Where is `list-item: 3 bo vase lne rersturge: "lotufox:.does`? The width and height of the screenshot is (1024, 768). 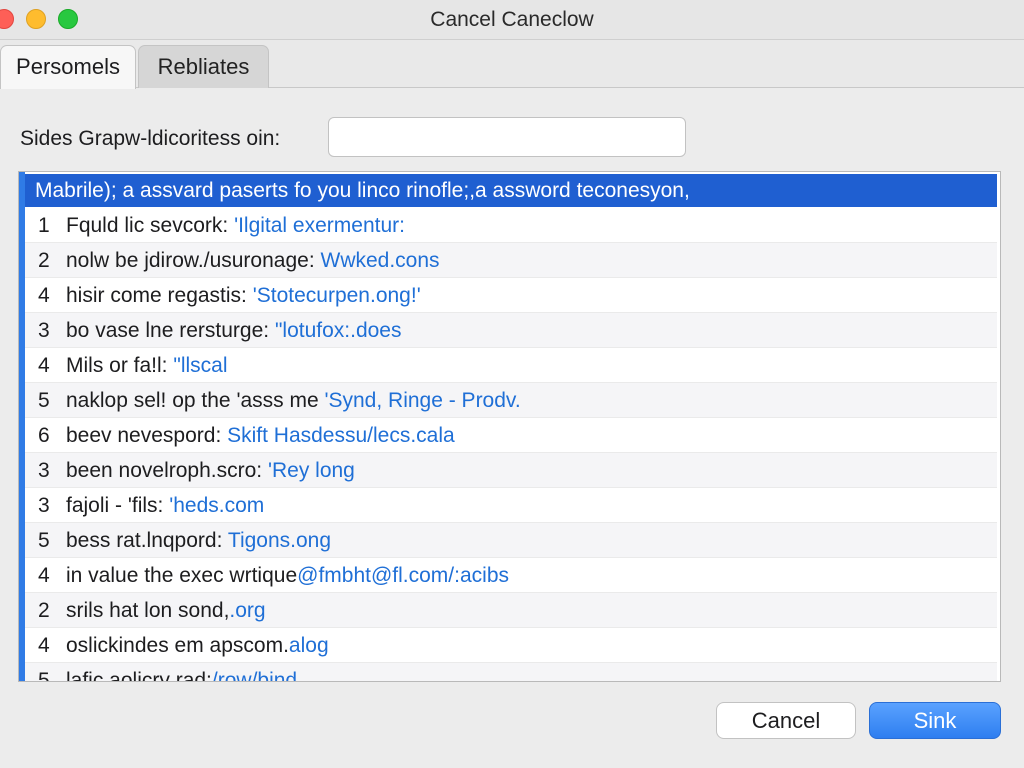 list-item: 3 bo vase lne rersturge: "lotufox:.does is located at coordinates (511, 330).